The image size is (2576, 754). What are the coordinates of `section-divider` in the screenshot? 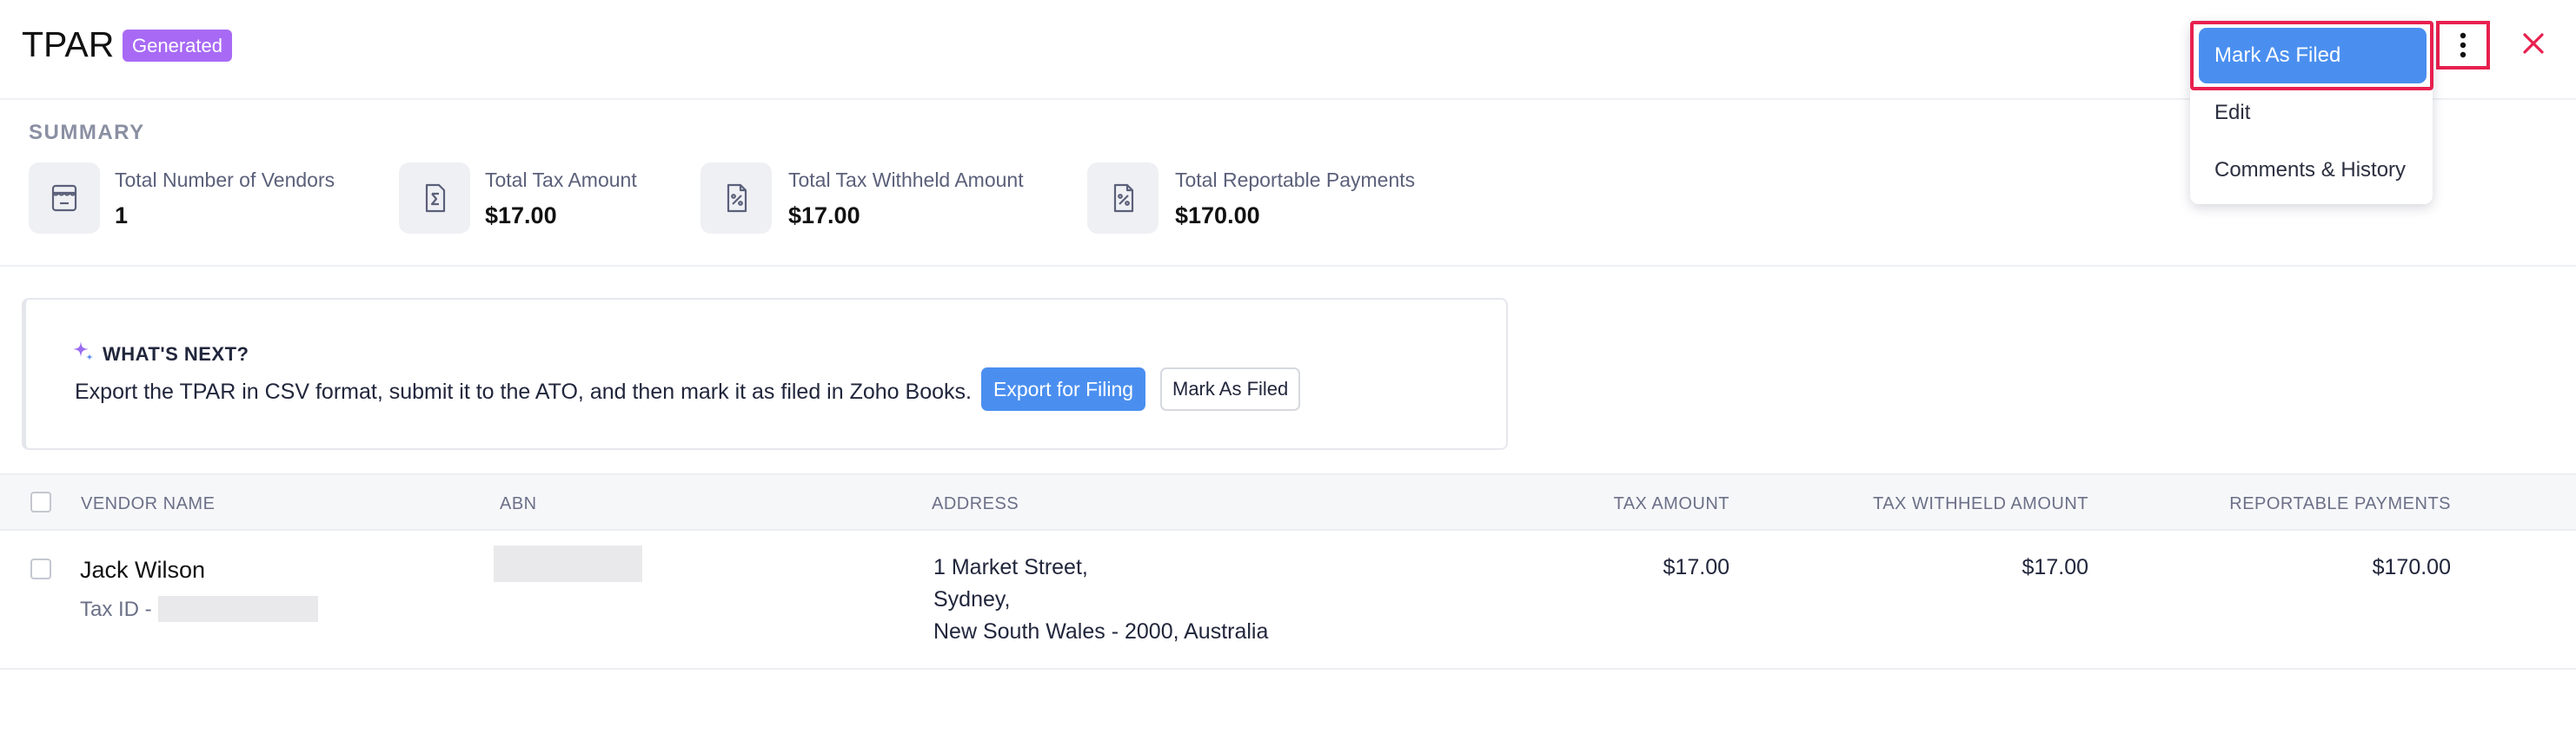 It's located at (1288, 266).